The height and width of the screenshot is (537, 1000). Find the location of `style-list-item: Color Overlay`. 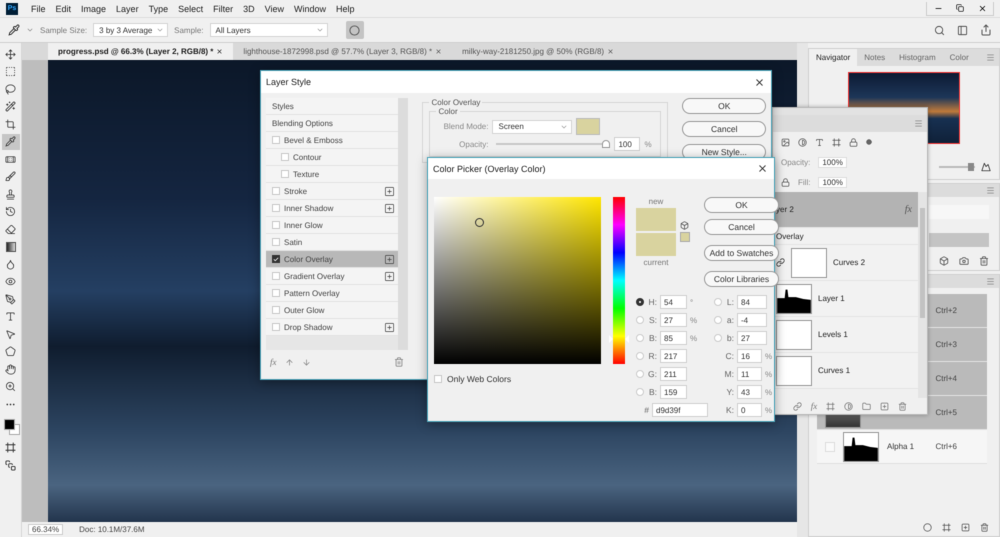

style-list-item: Color Overlay is located at coordinates (332, 259).